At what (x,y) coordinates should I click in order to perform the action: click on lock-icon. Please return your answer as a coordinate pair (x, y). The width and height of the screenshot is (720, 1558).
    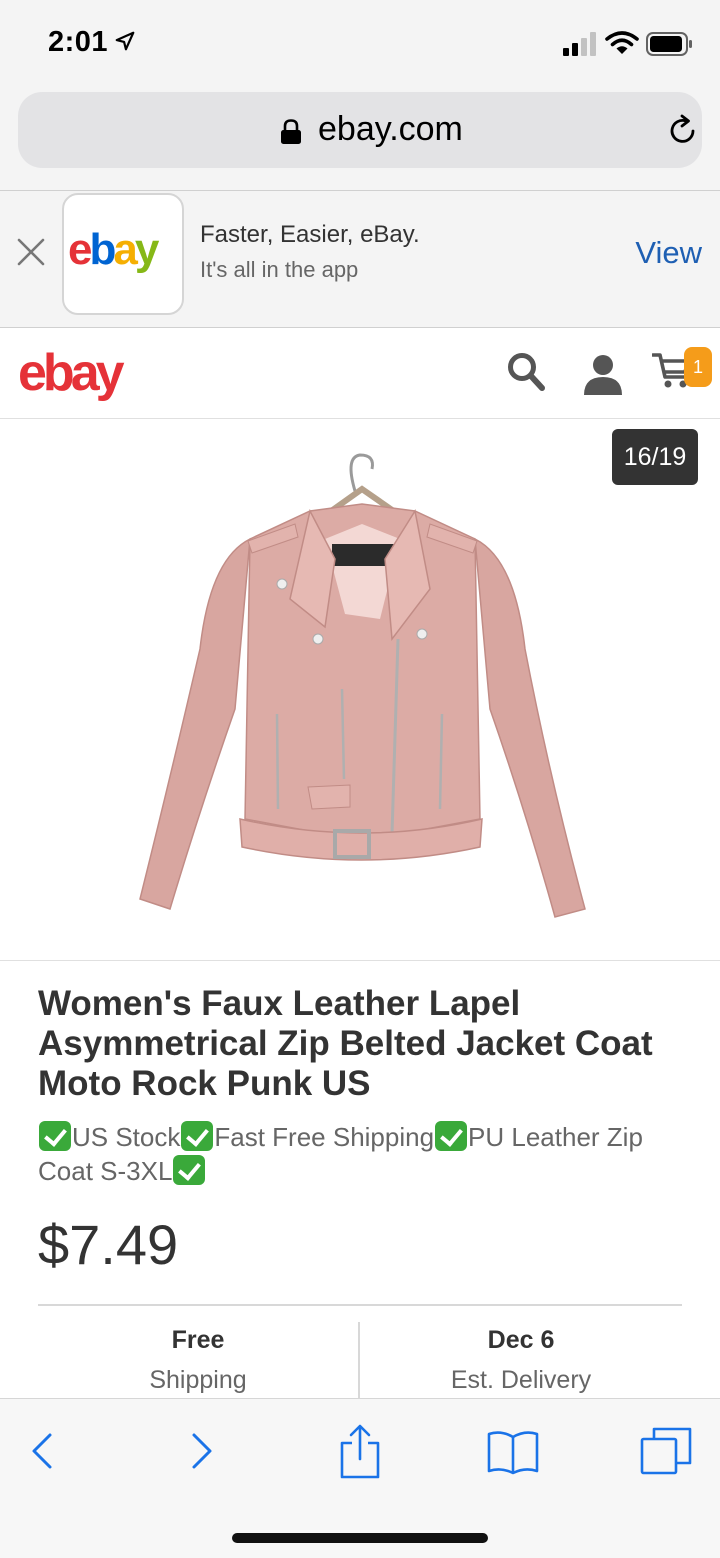
    Looking at the image, I should click on (291, 131).